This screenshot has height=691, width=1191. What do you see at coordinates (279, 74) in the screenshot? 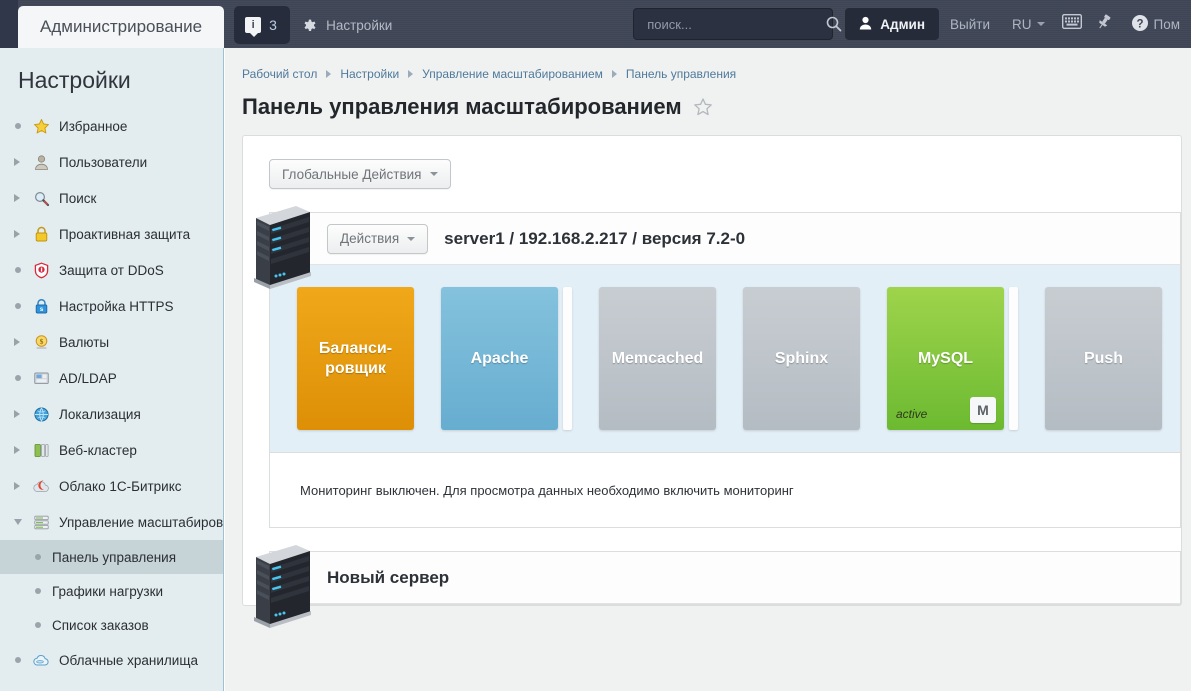
I see `breadcrumb-item-0: Рабочий стол` at bounding box center [279, 74].